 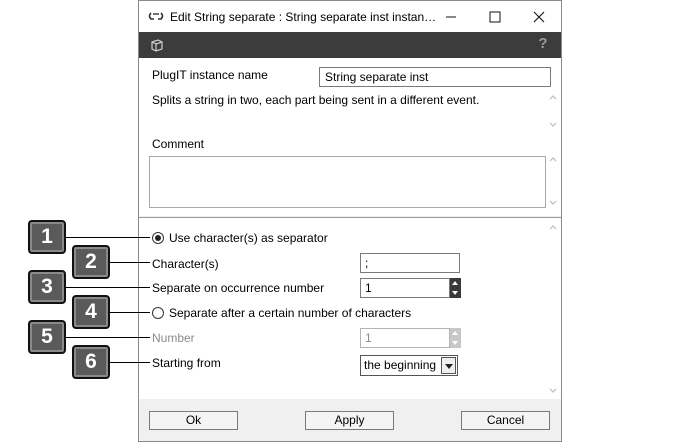 I want to click on maximize-button, so click(x=495, y=16).